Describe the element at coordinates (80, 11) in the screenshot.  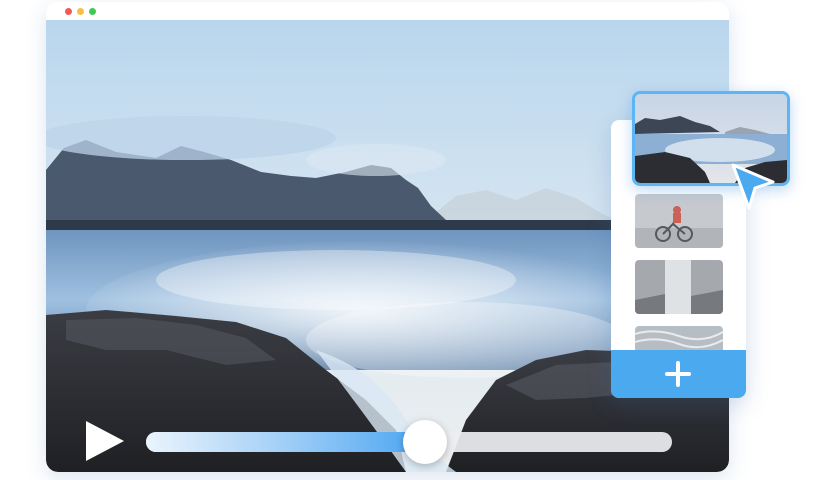
I see `minimize-window-dot` at that location.